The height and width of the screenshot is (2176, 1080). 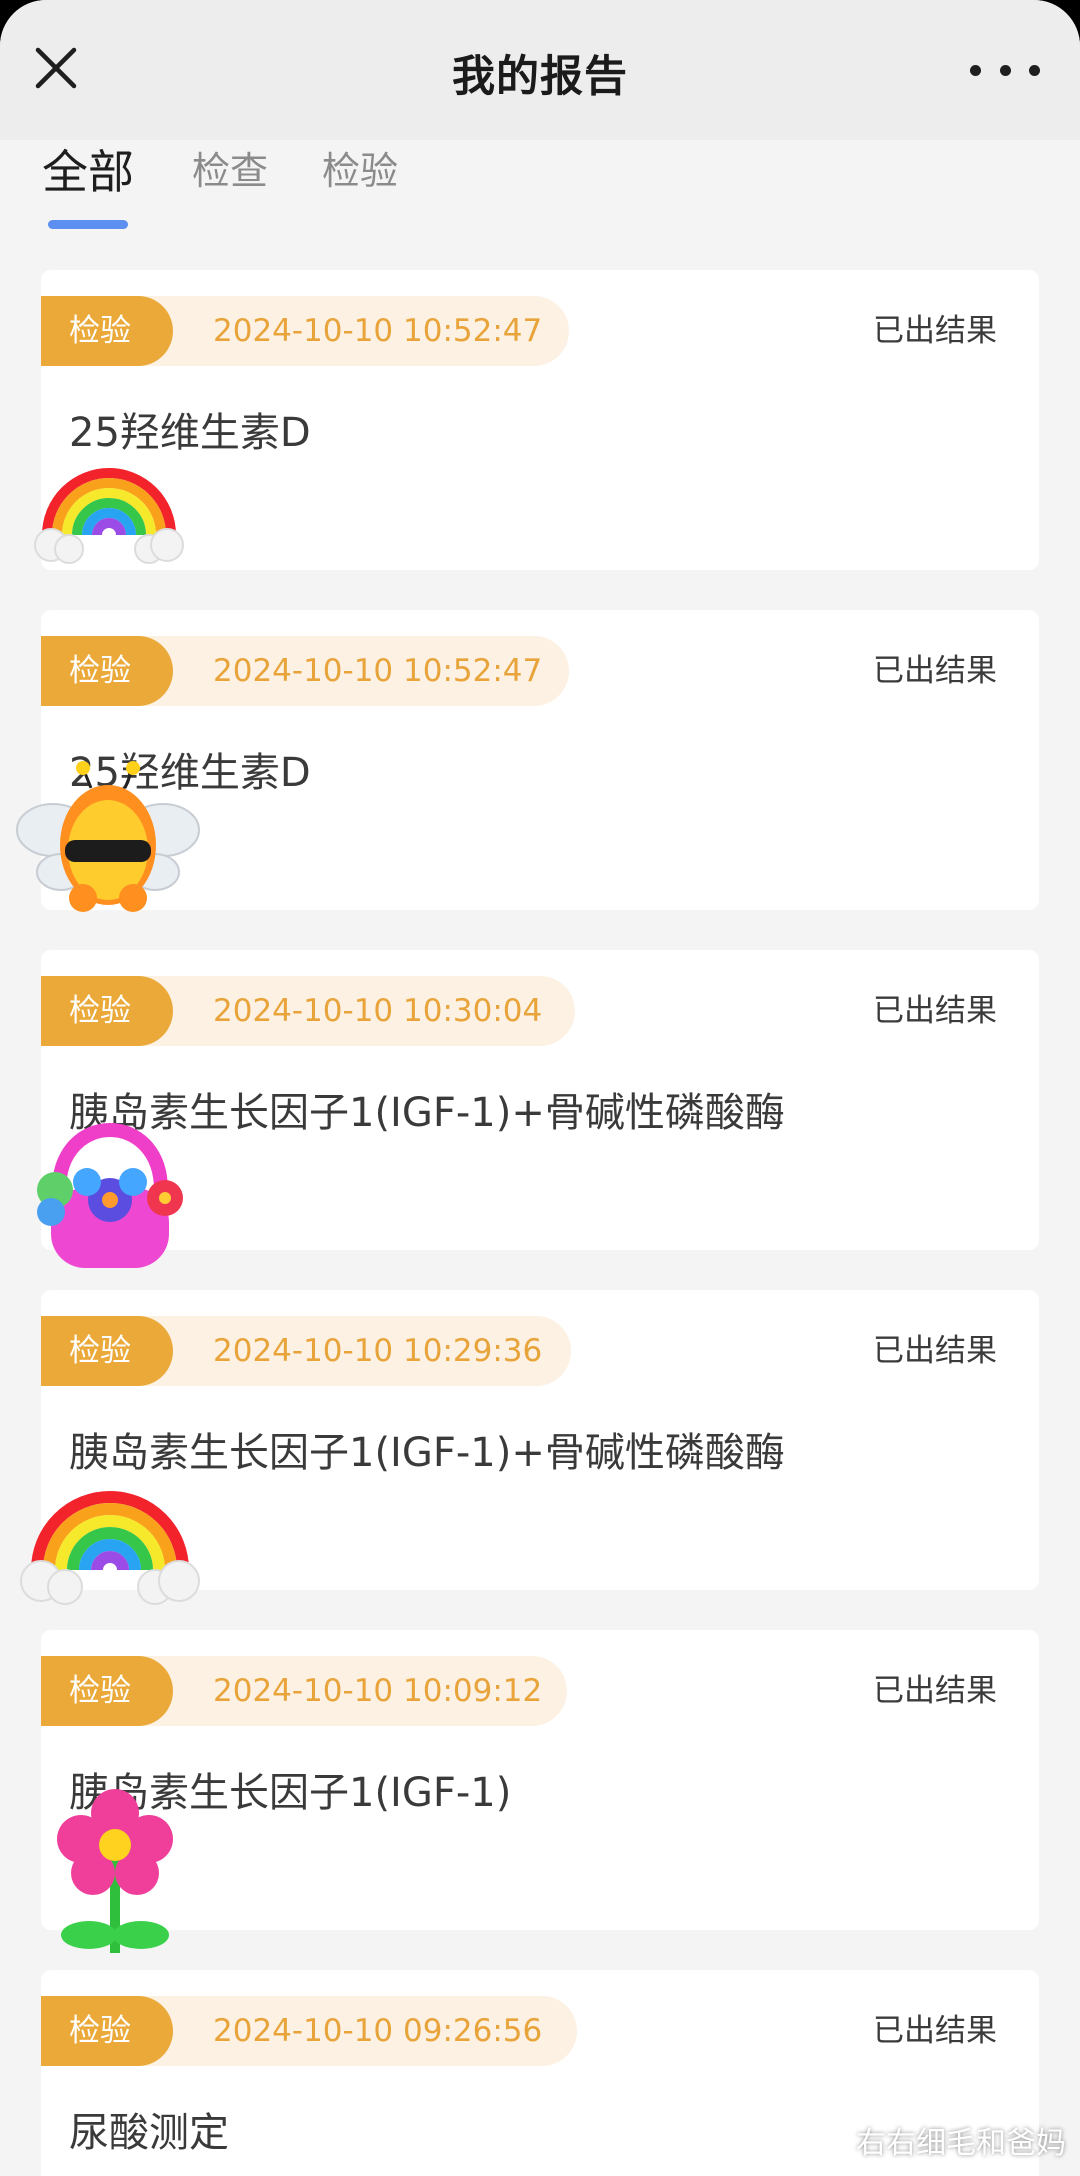 What do you see at coordinates (115, 1871) in the screenshot?
I see `flower-sticker-icon` at bounding box center [115, 1871].